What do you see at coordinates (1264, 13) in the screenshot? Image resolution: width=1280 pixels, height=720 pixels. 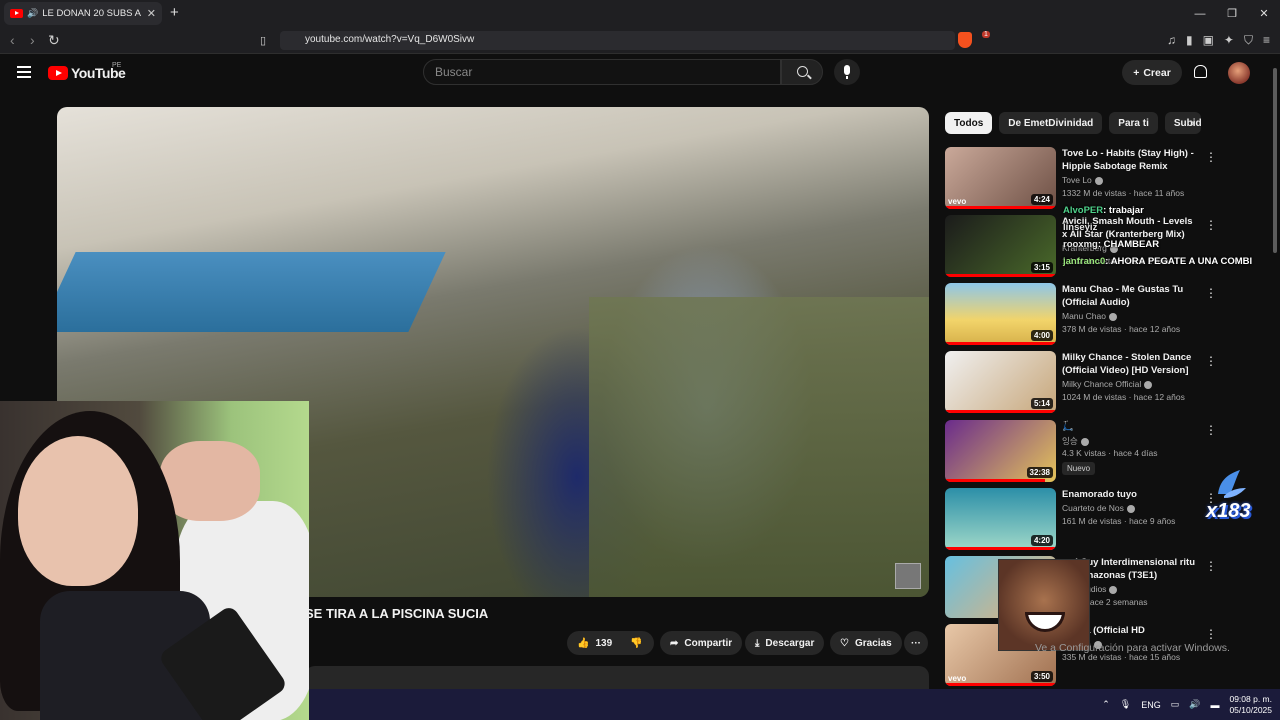 I see `close-window-icon: ✕` at bounding box center [1264, 13].